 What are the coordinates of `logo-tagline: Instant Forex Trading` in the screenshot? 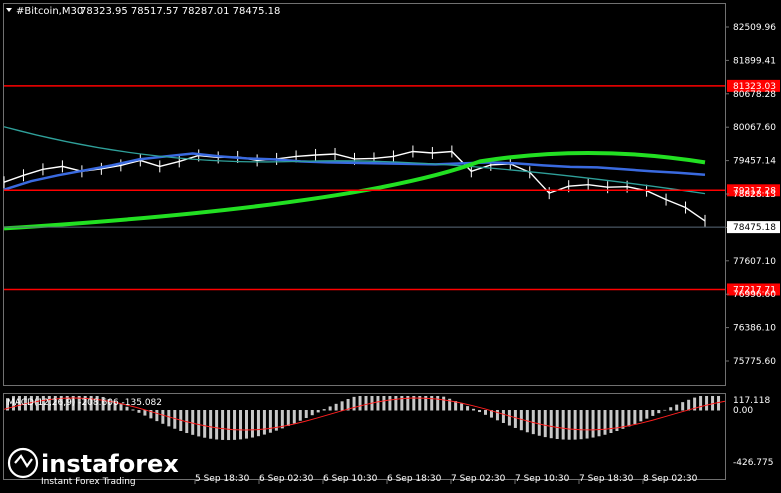 It's located at (88, 482).